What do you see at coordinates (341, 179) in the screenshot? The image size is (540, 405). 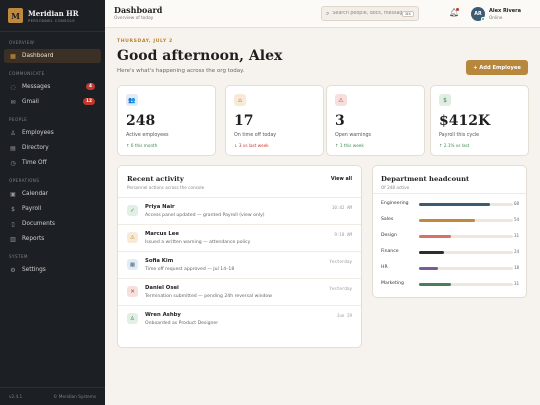 I see `view-all-button: View all` at bounding box center [341, 179].